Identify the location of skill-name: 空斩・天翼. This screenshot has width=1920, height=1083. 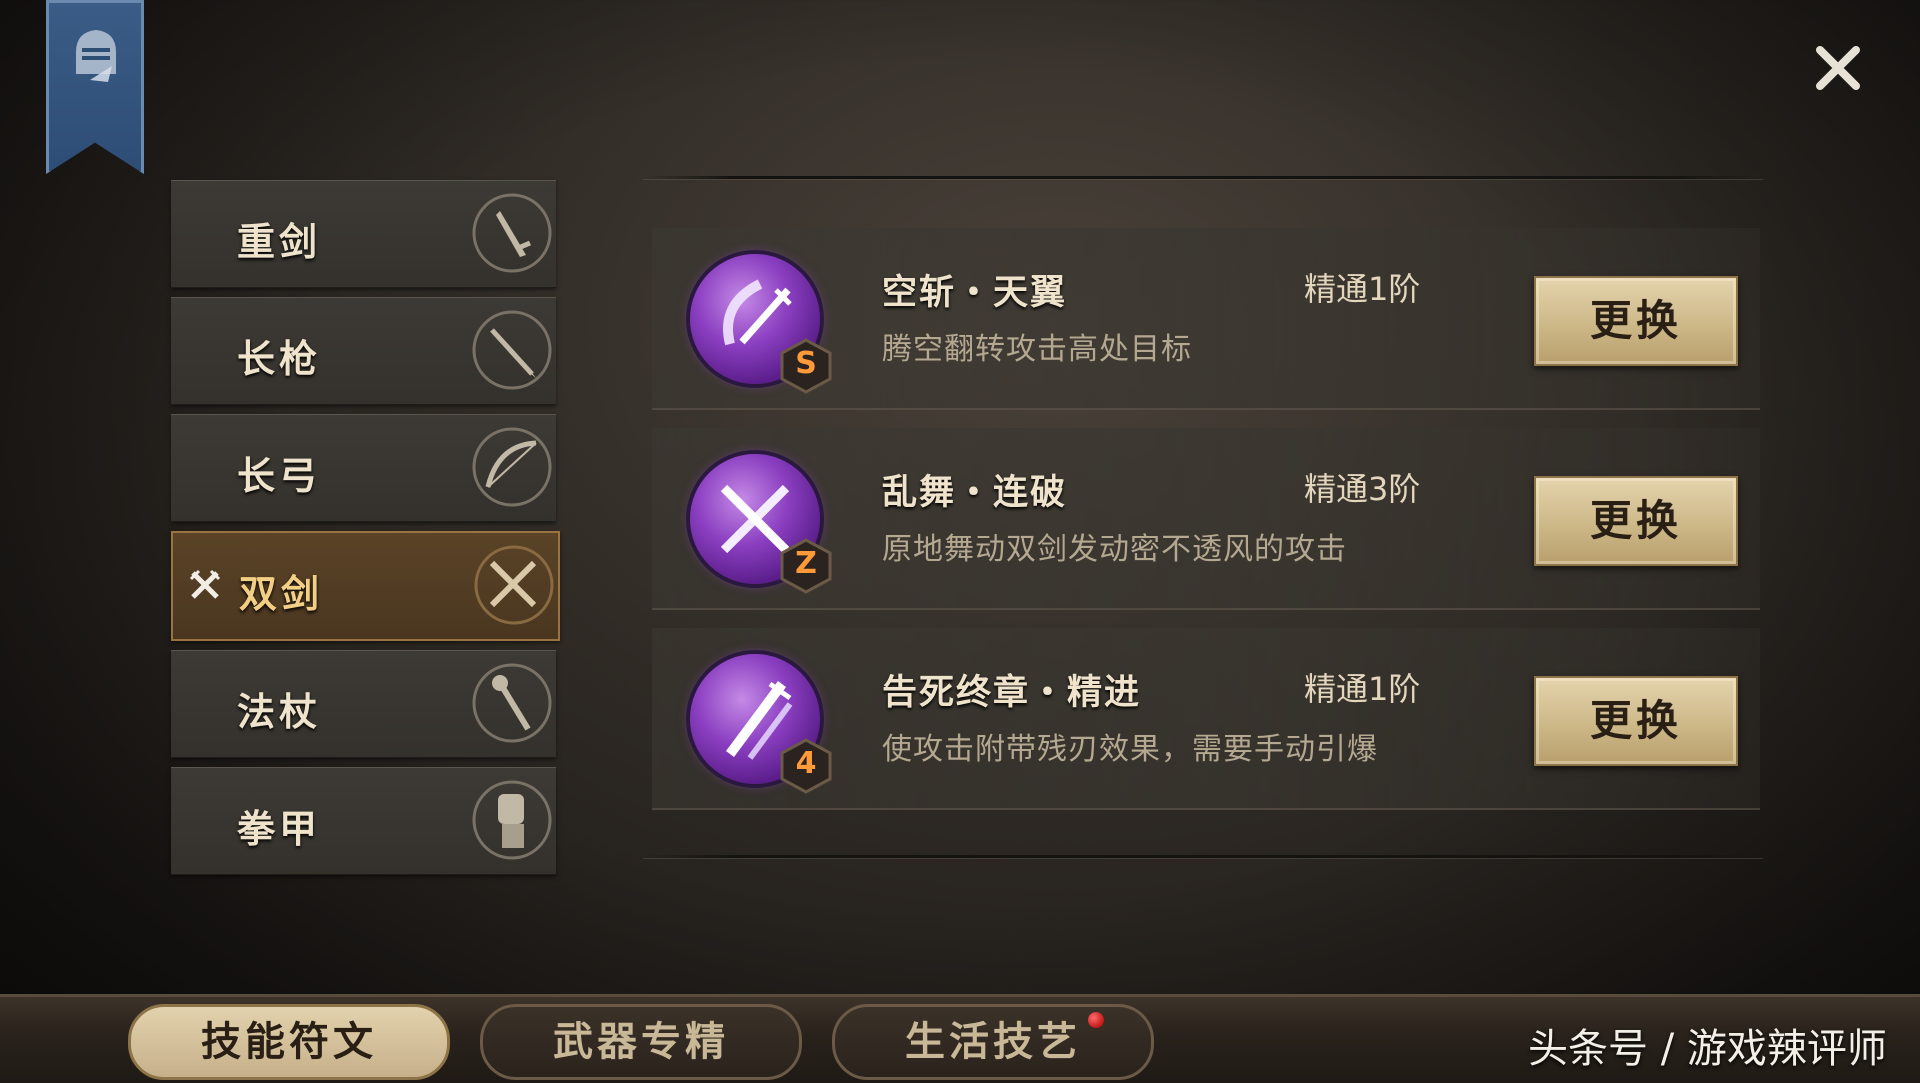
(975, 292).